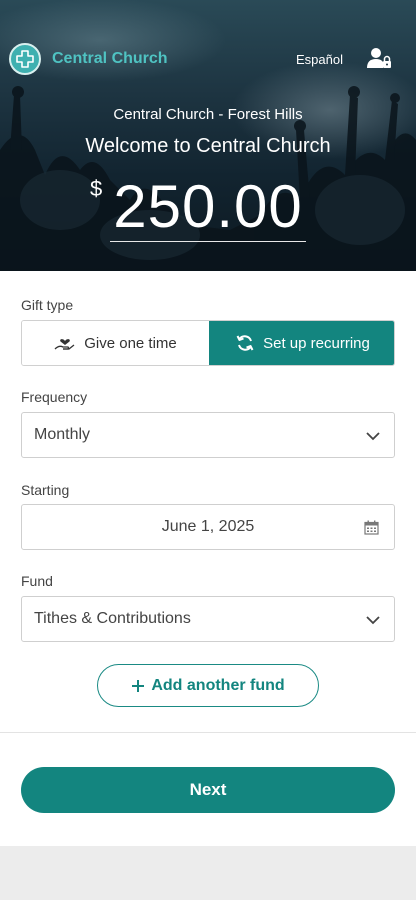 The height and width of the screenshot is (900, 416). I want to click on next-button: Next, so click(208, 790).